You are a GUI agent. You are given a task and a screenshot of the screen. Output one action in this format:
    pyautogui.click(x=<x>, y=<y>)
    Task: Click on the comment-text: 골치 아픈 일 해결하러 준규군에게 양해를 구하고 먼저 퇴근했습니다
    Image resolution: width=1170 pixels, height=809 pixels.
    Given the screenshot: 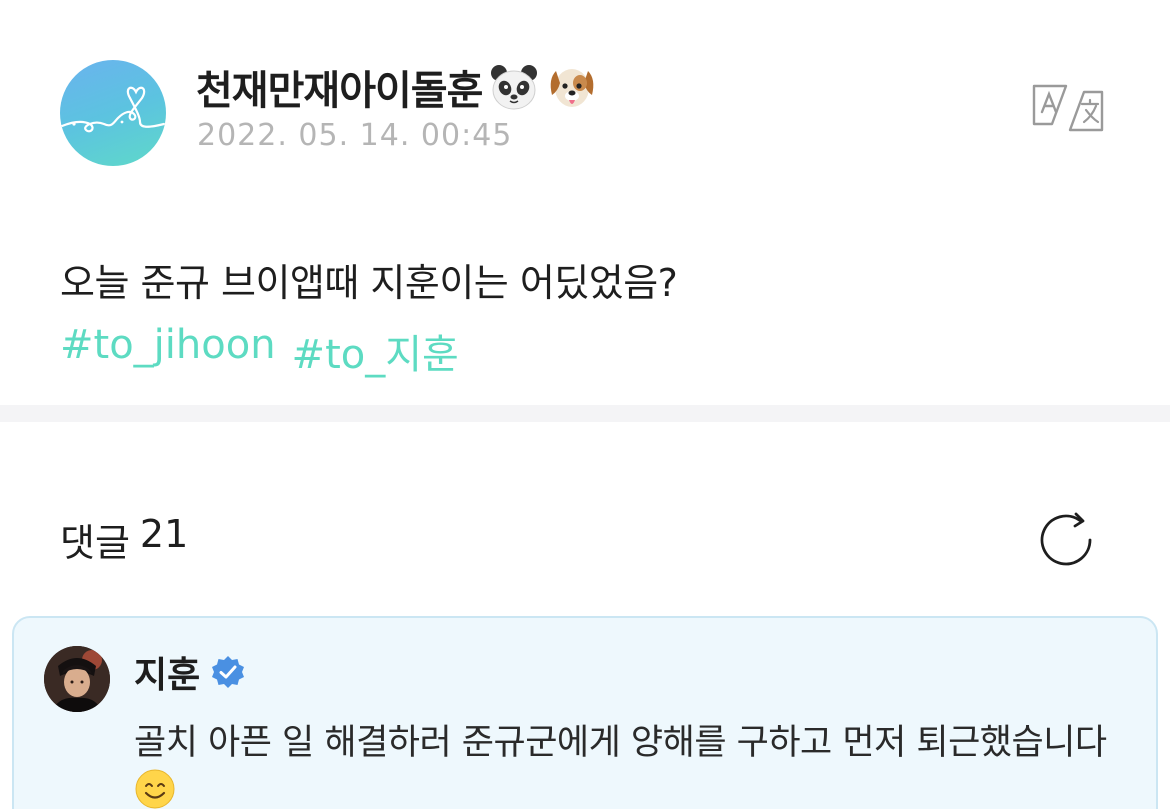 What is the action you would take?
    pyautogui.click(x=629, y=763)
    